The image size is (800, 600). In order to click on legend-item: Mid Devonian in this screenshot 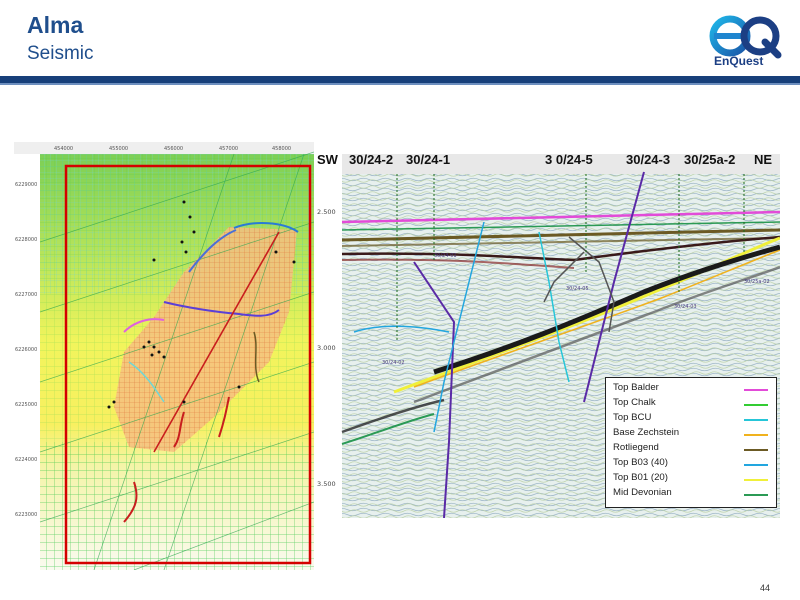, I will do `click(642, 494)`.